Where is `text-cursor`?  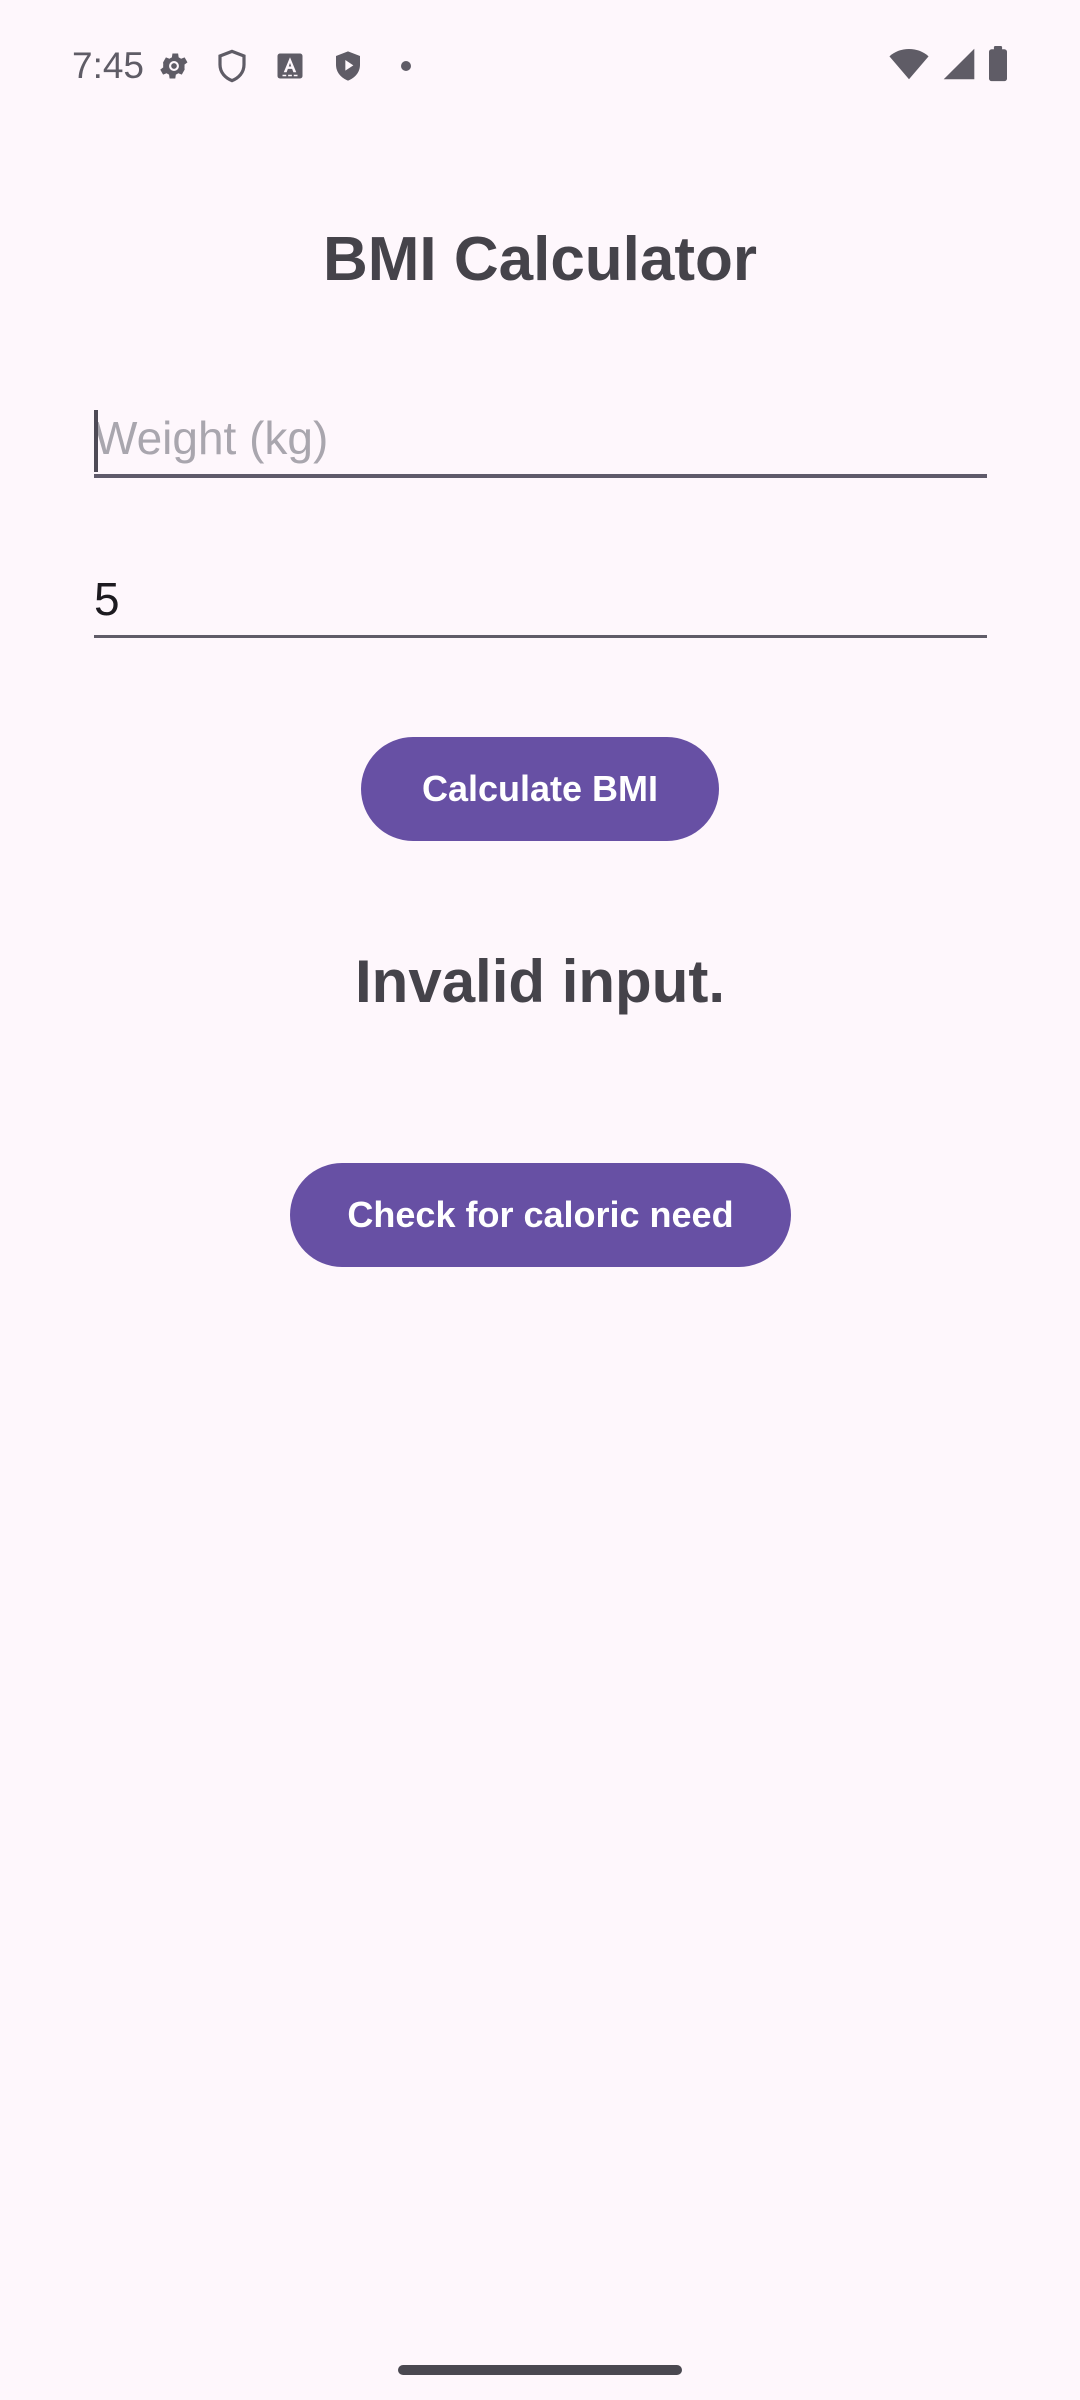 text-cursor is located at coordinates (96, 441).